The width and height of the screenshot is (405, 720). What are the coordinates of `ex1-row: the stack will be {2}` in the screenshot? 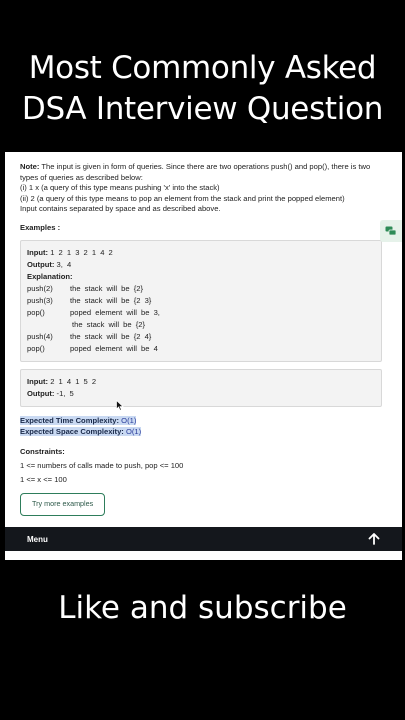 It's located at (201, 325).